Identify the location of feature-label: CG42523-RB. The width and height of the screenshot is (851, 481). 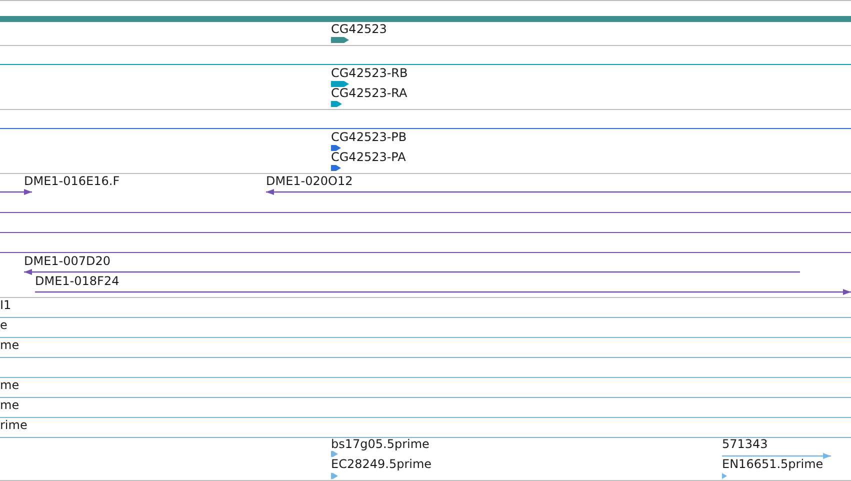
(369, 73).